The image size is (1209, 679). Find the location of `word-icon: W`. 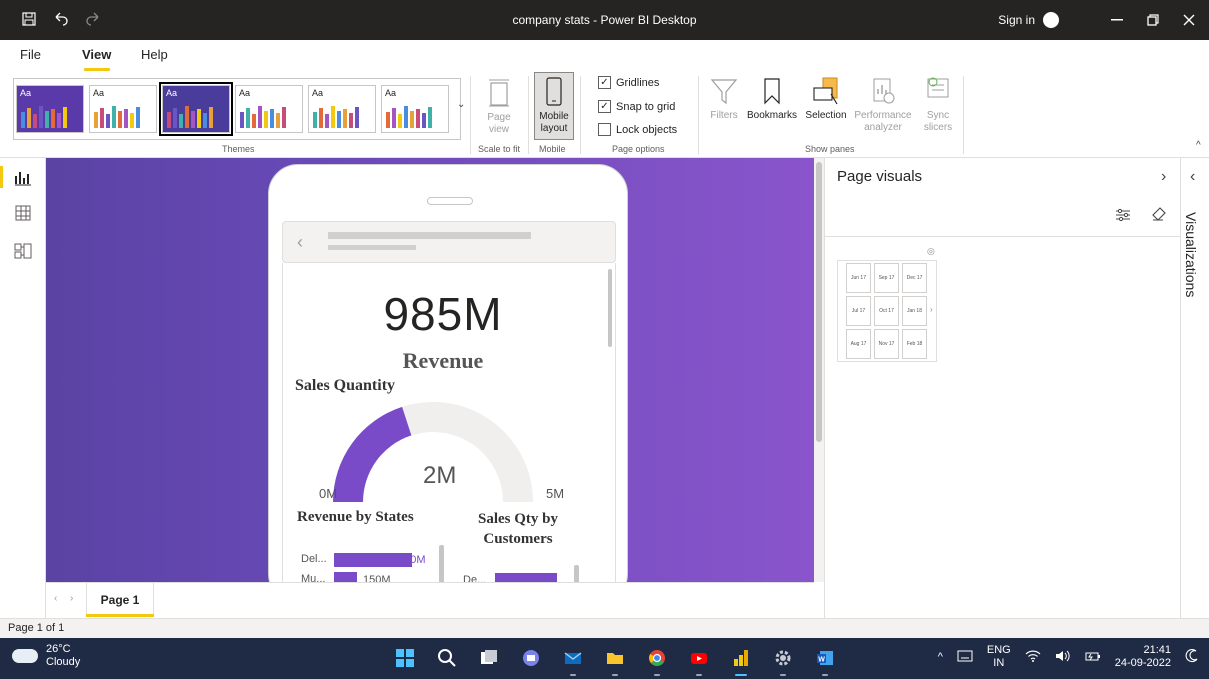

word-icon: W is located at coordinates (825, 660).